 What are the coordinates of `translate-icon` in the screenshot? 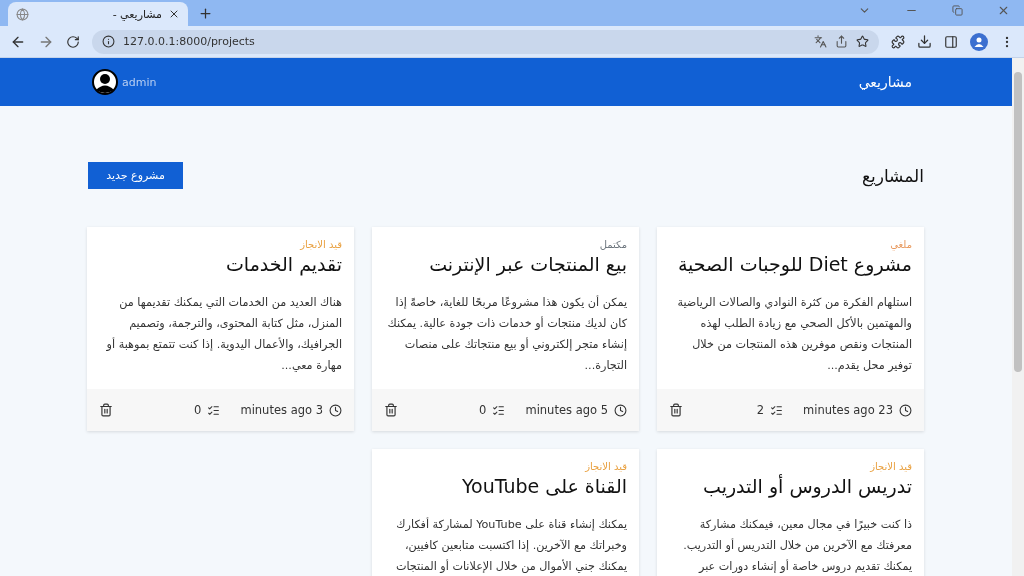 It's located at (820, 41).